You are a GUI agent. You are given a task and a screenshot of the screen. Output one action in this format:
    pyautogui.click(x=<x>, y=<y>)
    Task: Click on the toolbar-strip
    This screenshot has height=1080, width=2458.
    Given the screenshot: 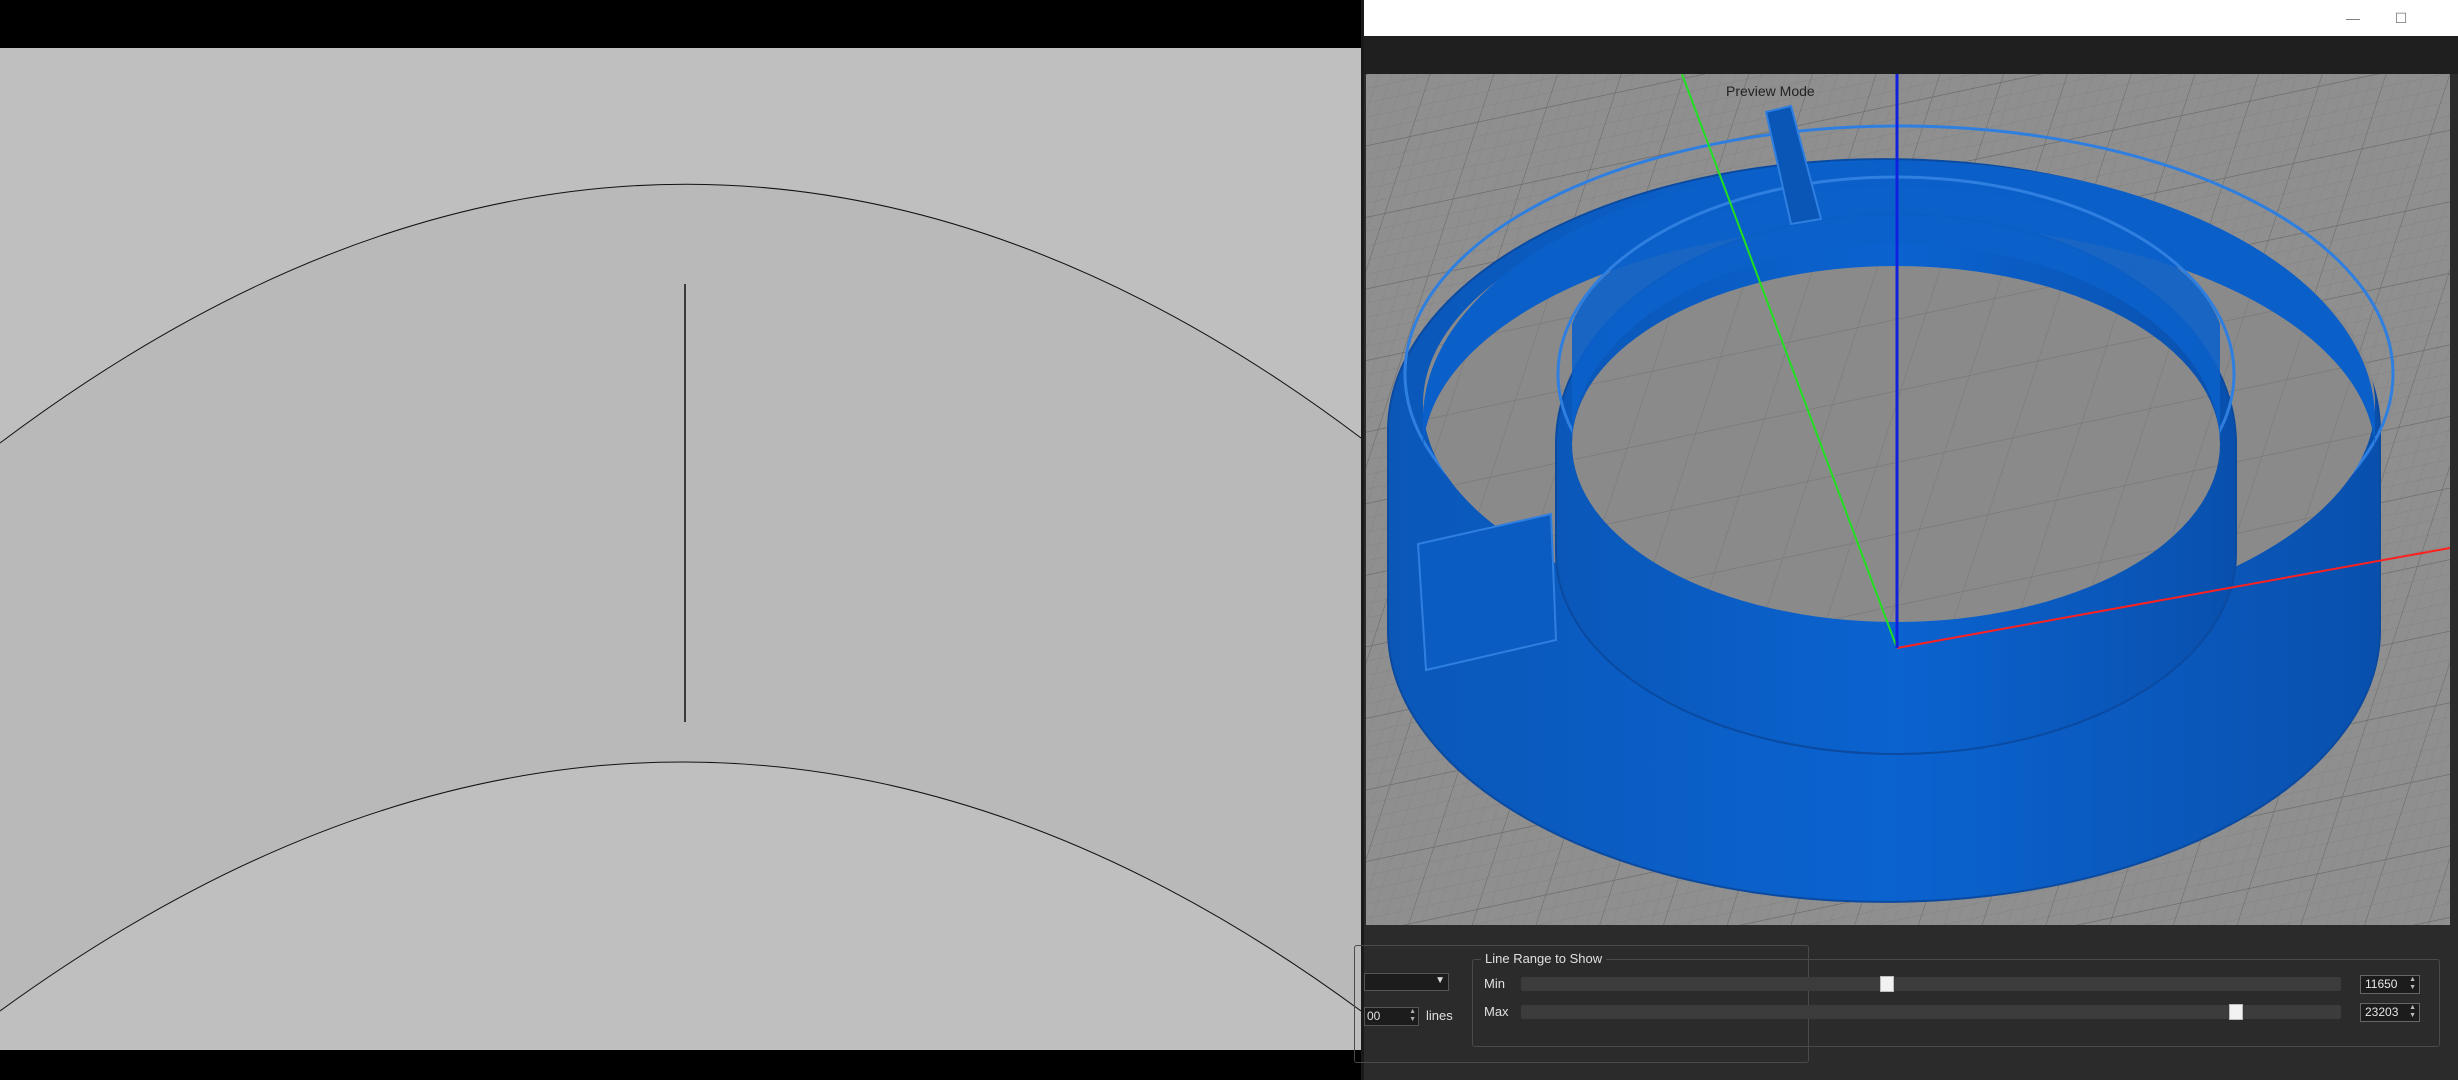 What is the action you would take?
    pyautogui.click(x=1911, y=55)
    